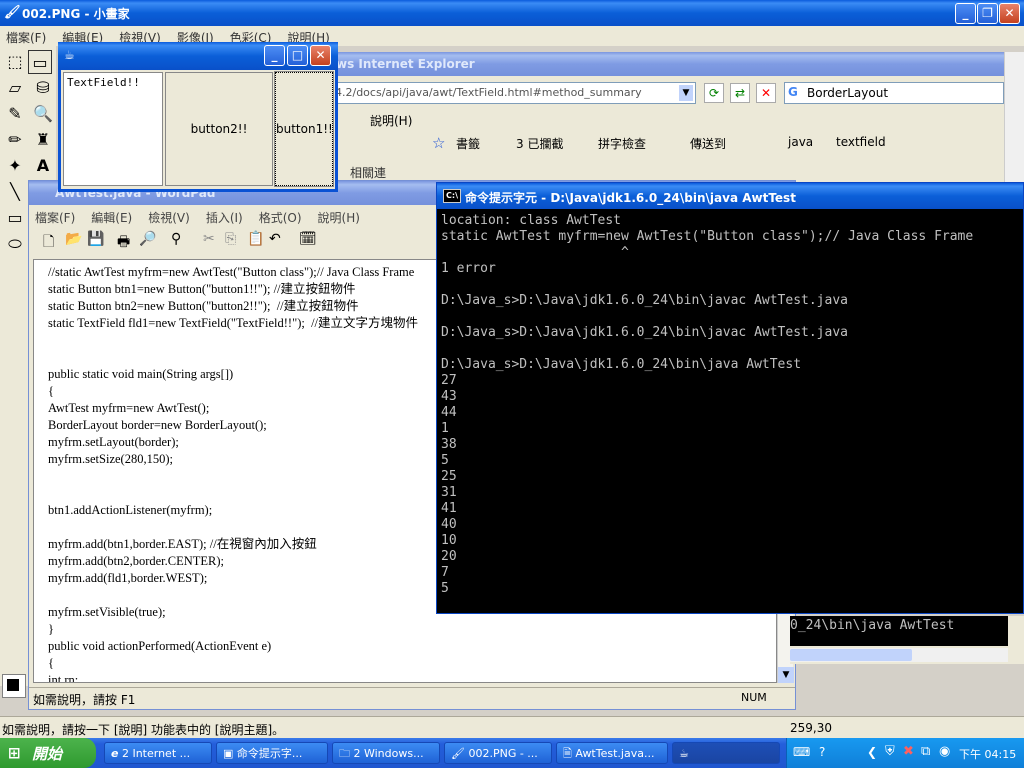 This screenshot has height=768, width=1024. What do you see at coordinates (111, 218) in the screenshot?
I see `wordpad-menu-edit: 編輯(E)` at bounding box center [111, 218].